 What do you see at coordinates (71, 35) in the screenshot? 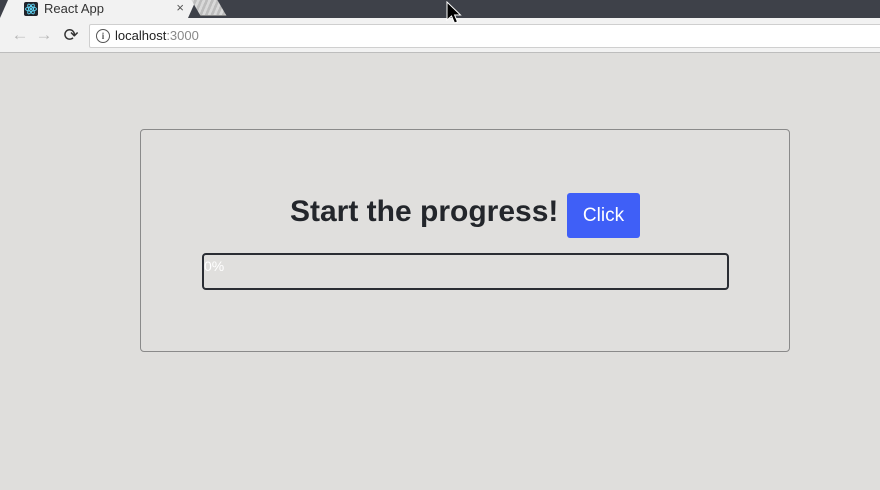
I see `reload-icon: ⟳` at bounding box center [71, 35].